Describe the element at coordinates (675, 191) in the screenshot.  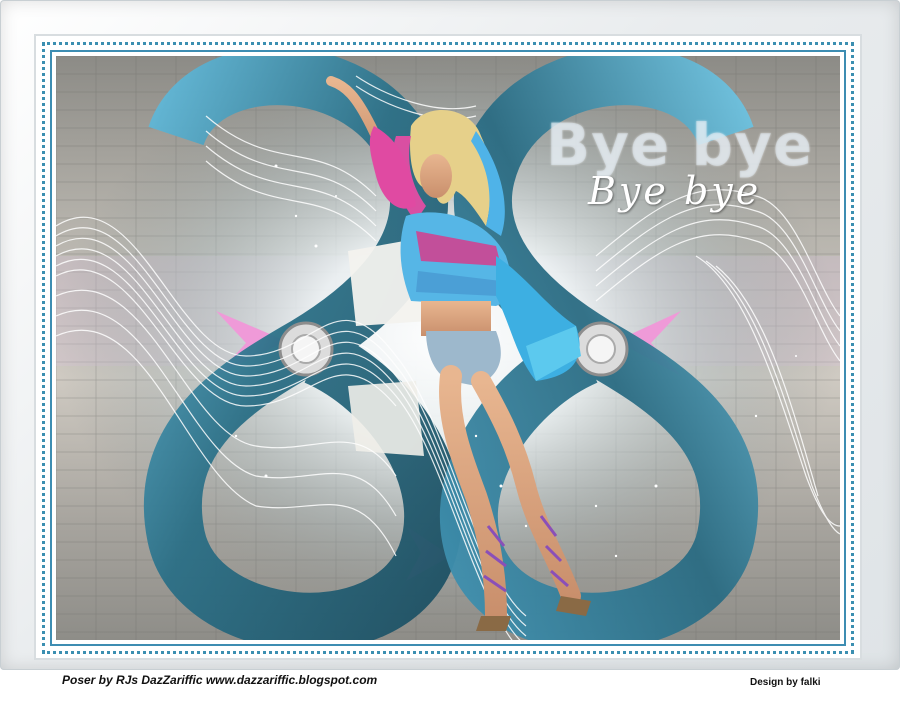
I see `artwork-subtitle: Bye bye` at that location.